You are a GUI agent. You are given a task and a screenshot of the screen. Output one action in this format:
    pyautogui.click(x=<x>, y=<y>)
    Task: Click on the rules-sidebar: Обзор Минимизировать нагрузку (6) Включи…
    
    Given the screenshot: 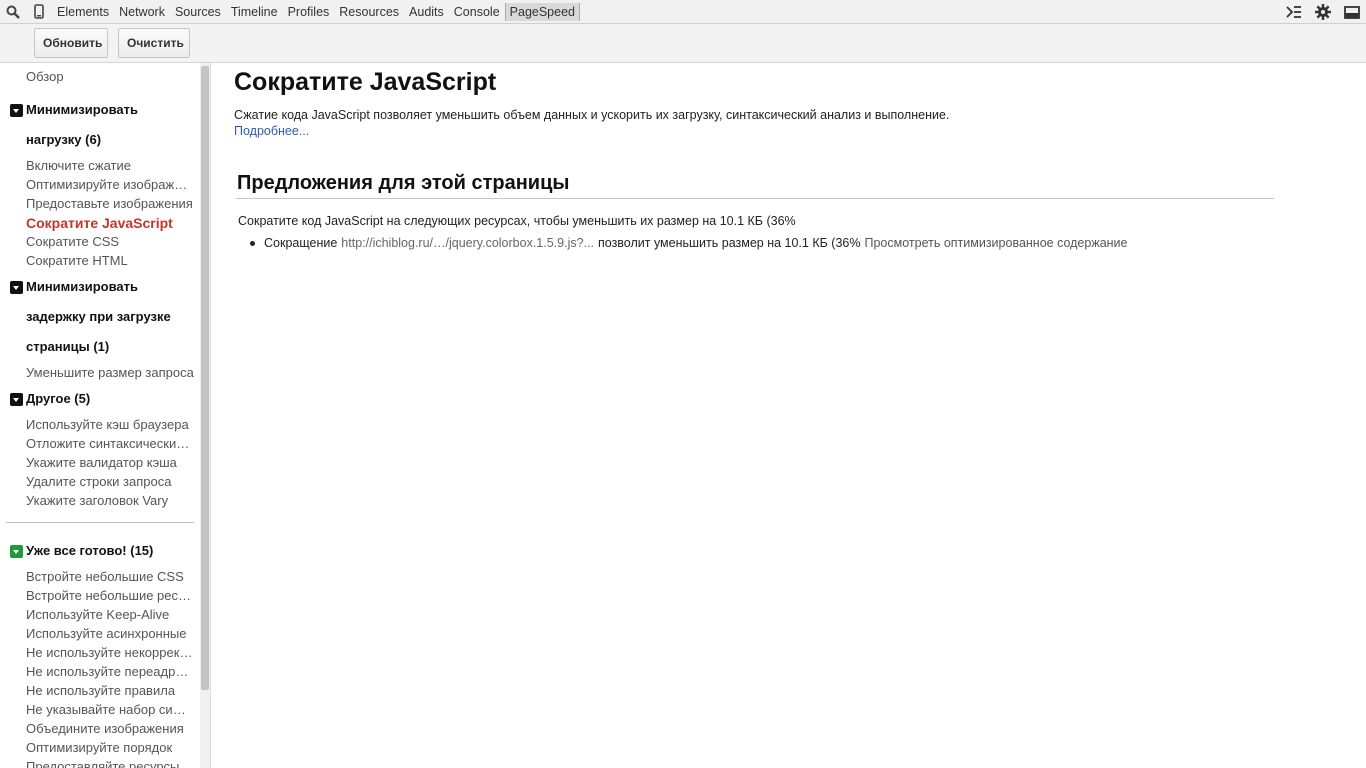 What is the action you would take?
    pyautogui.click(x=100, y=415)
    